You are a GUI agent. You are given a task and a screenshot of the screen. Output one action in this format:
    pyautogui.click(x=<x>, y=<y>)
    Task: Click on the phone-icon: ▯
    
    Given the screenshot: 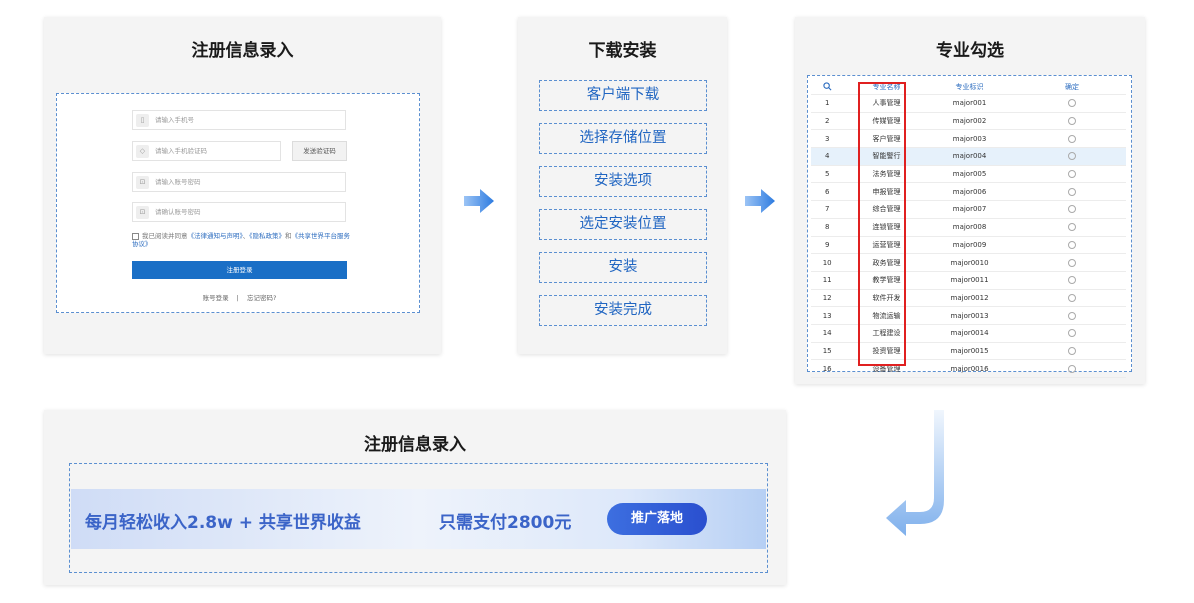 What is the action you would take?
    pyautogui.click(x=142, y=120)
    